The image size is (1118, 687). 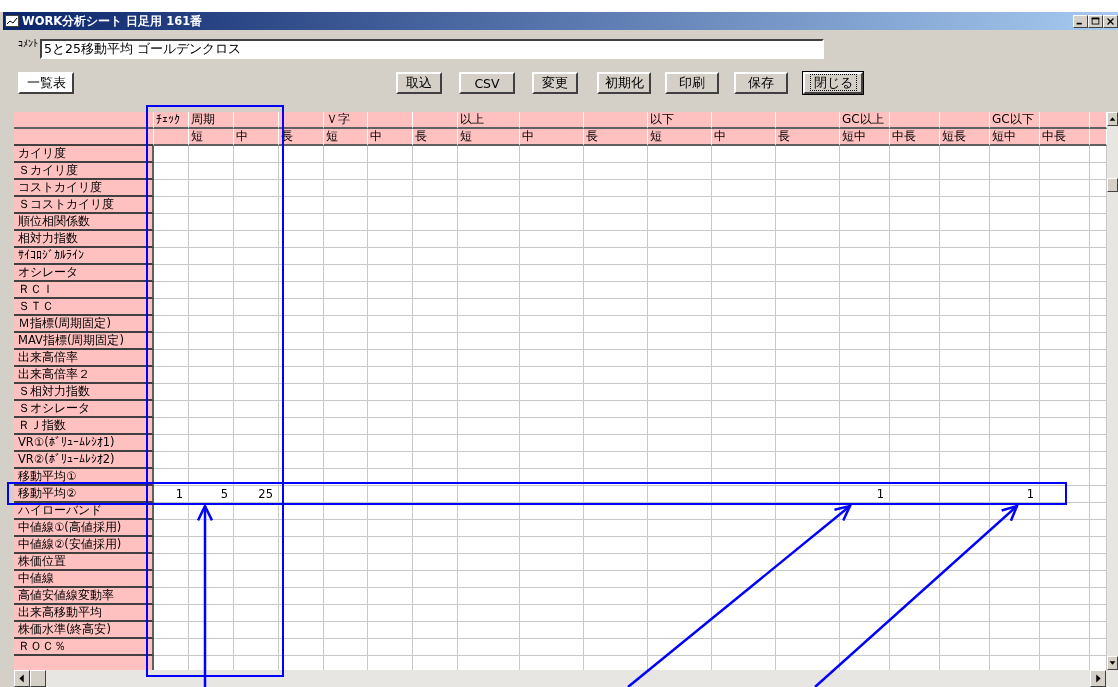 What do you see at coordinates (489, 120) in the screenshot?
I see `column-group-header: 以上` at bounding box center [489, 120].